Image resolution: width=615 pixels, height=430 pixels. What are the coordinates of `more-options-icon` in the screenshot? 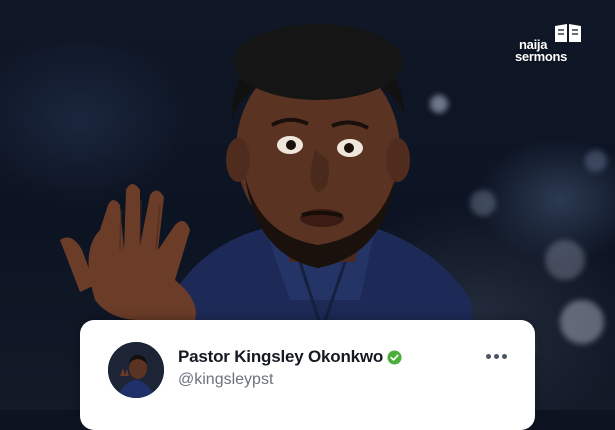 It's located at (496, 356).